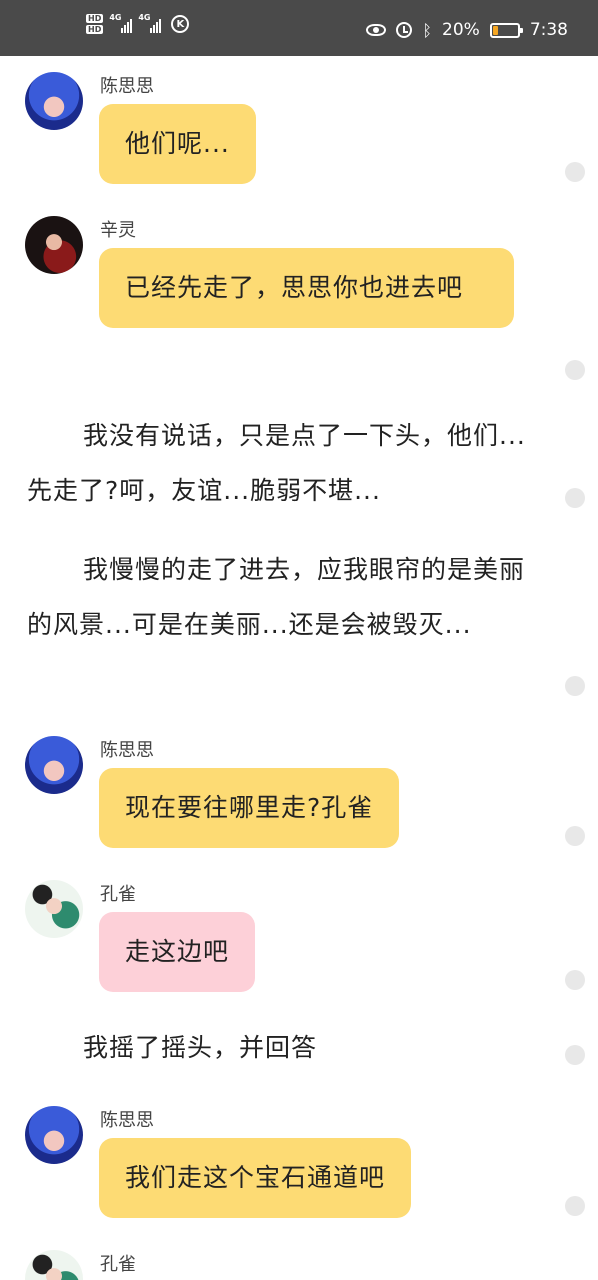 This screenshot has height=1280, width=598. I want to click on eye-comfort-icon, so click(376, 30).